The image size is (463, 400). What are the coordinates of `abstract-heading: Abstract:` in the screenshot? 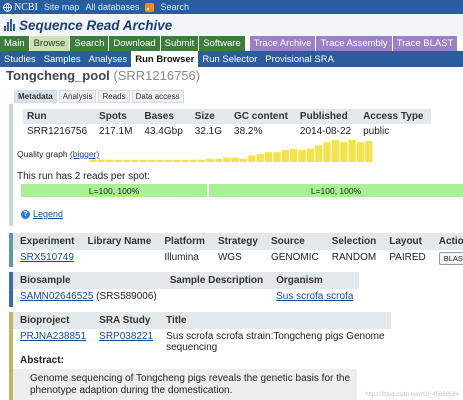 It's located at (42, 360).